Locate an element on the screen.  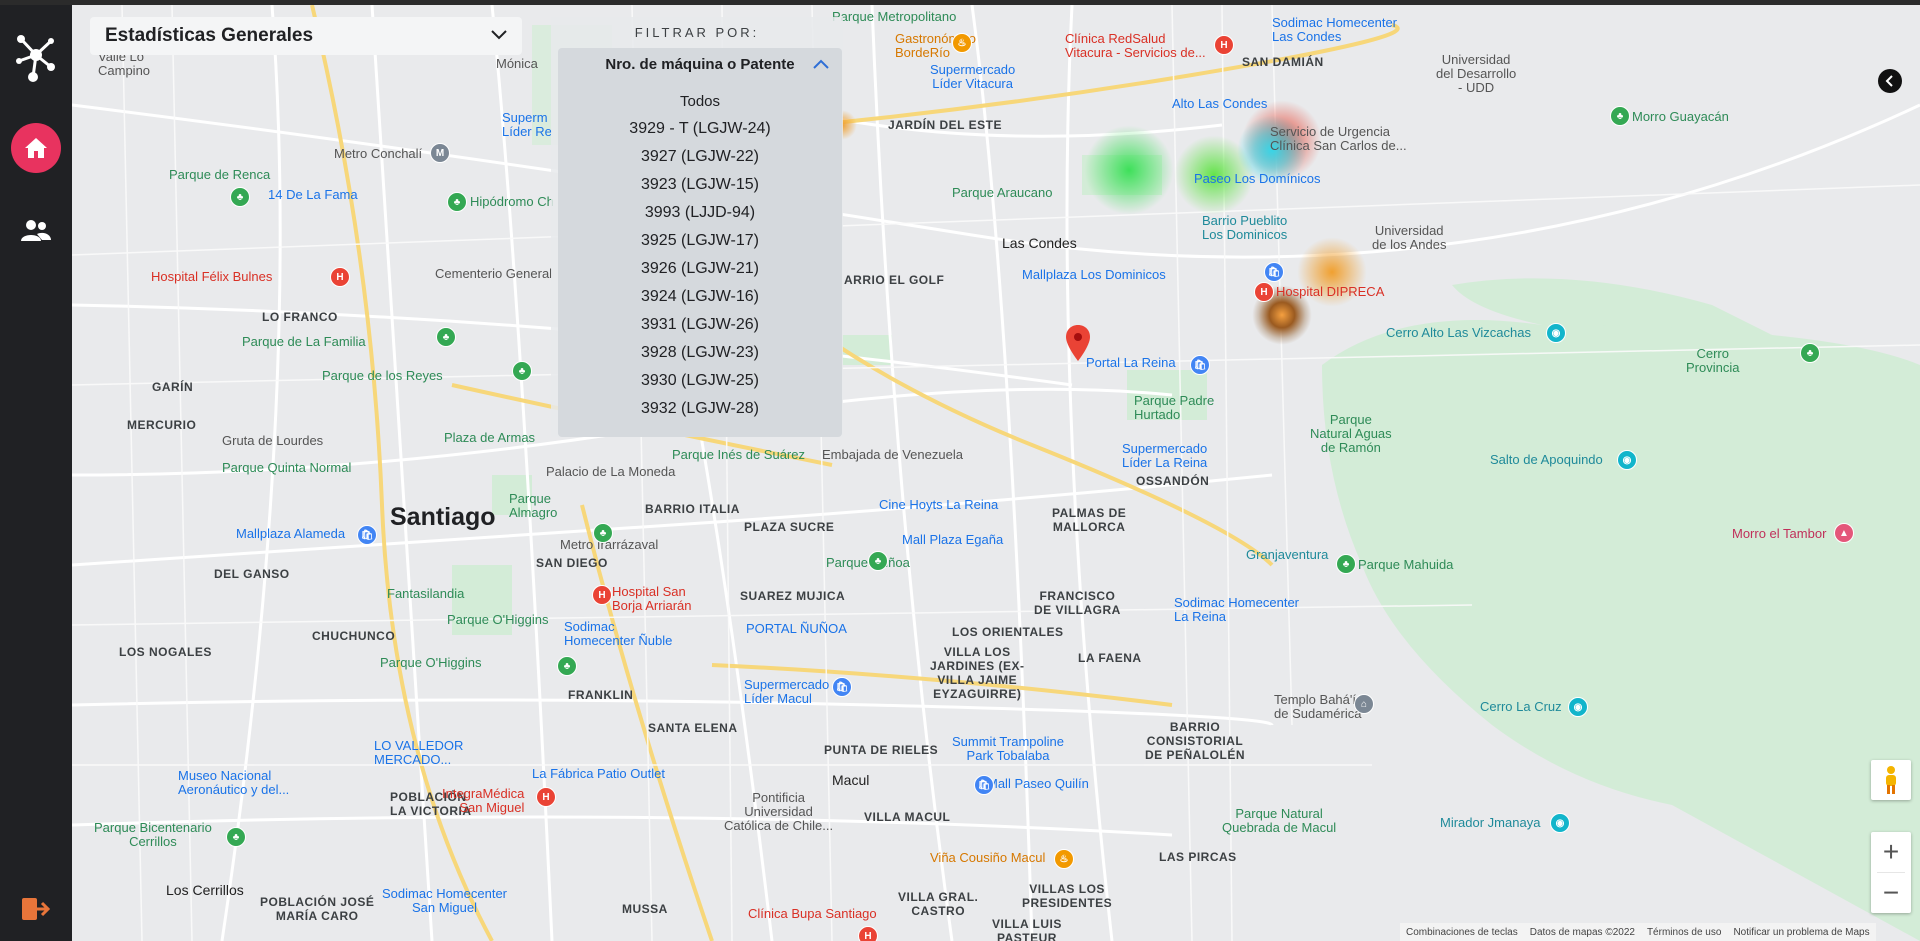
zoom-in-button: + is located at coordinates (1891, 852).